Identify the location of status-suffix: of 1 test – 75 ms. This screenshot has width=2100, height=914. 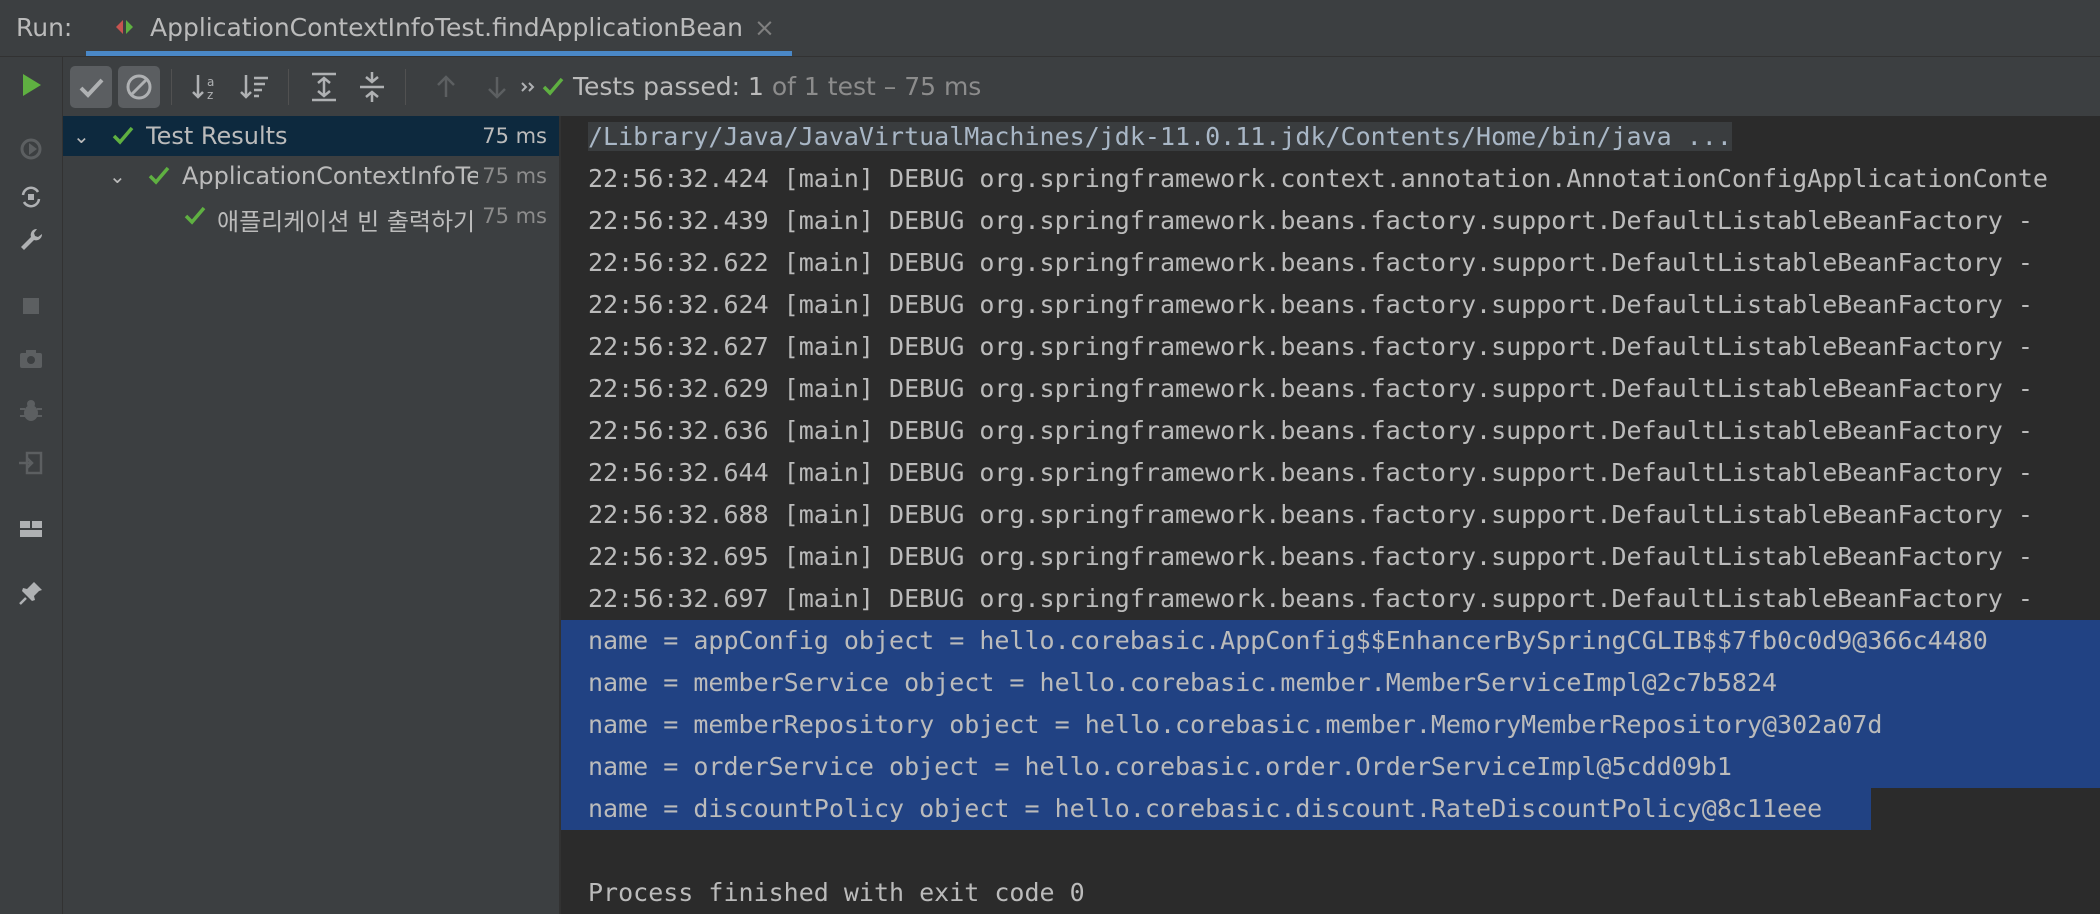
(876, 86).